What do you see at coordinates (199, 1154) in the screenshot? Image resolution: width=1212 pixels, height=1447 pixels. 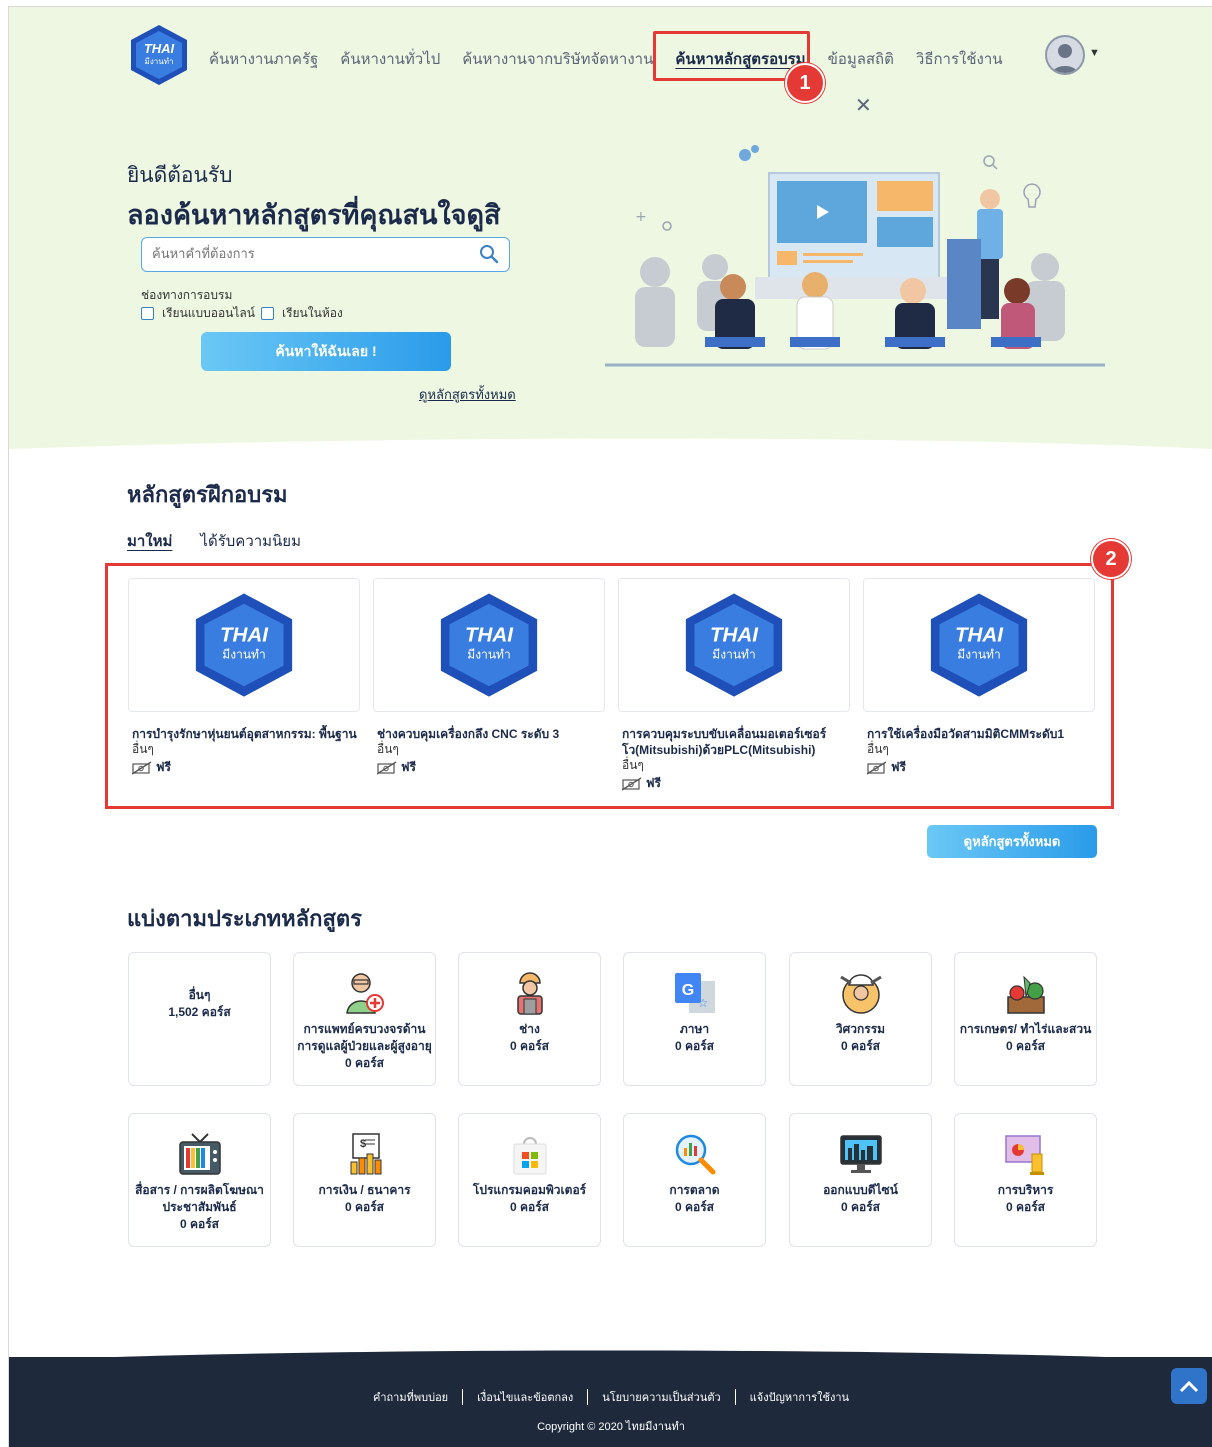 I see `tv-icon` at bounding box center [199, 1154].